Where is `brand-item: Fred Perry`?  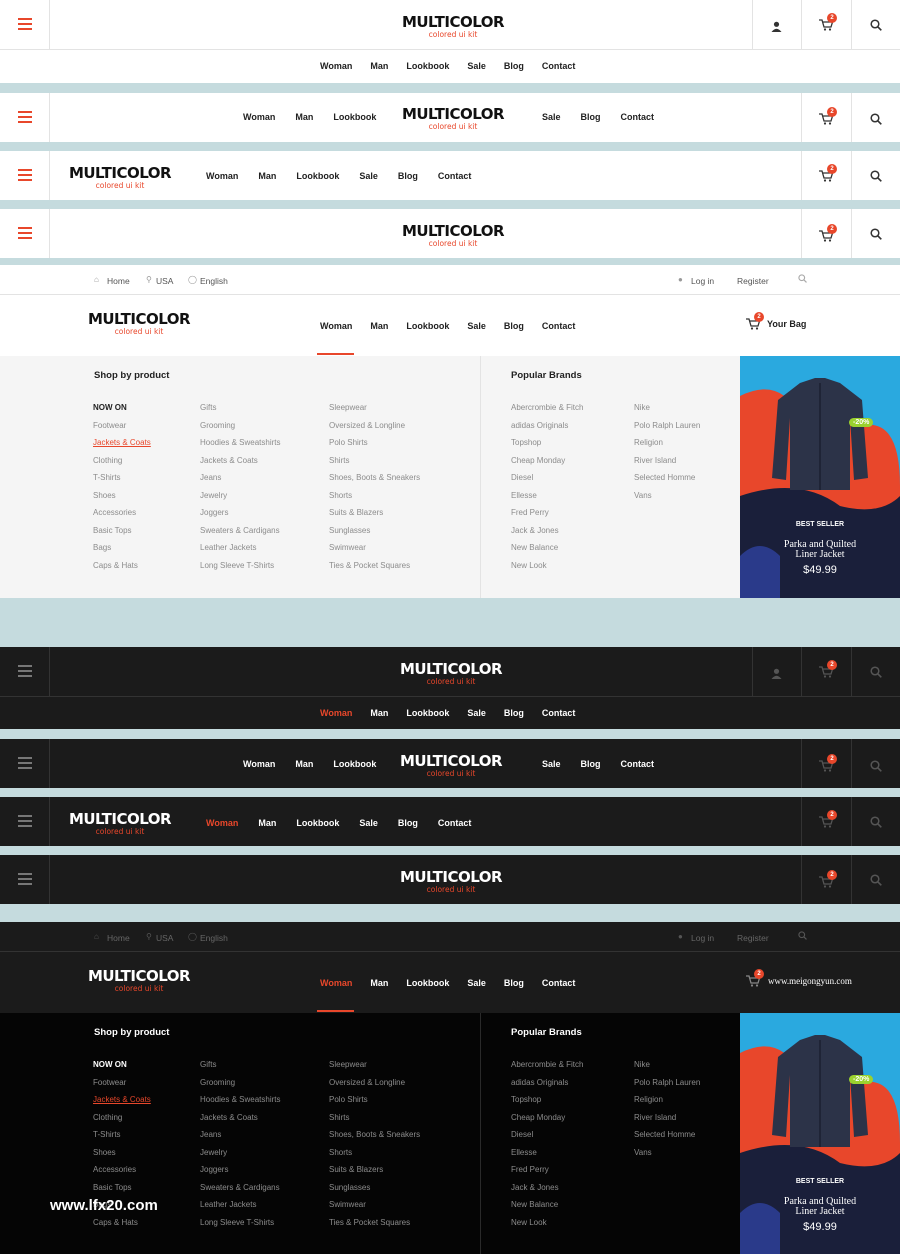
brand-item: Fred Perry is located at coordinates (547, 1170).